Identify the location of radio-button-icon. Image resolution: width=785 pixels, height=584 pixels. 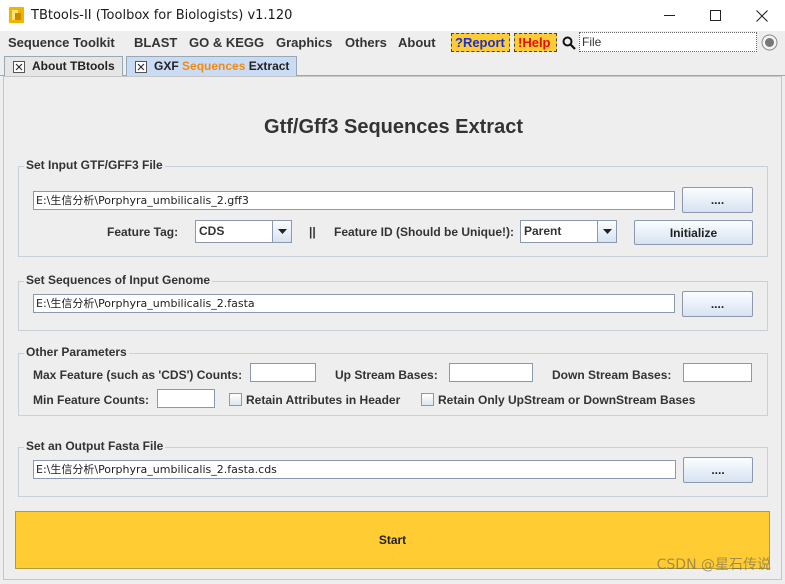
(769, 42).